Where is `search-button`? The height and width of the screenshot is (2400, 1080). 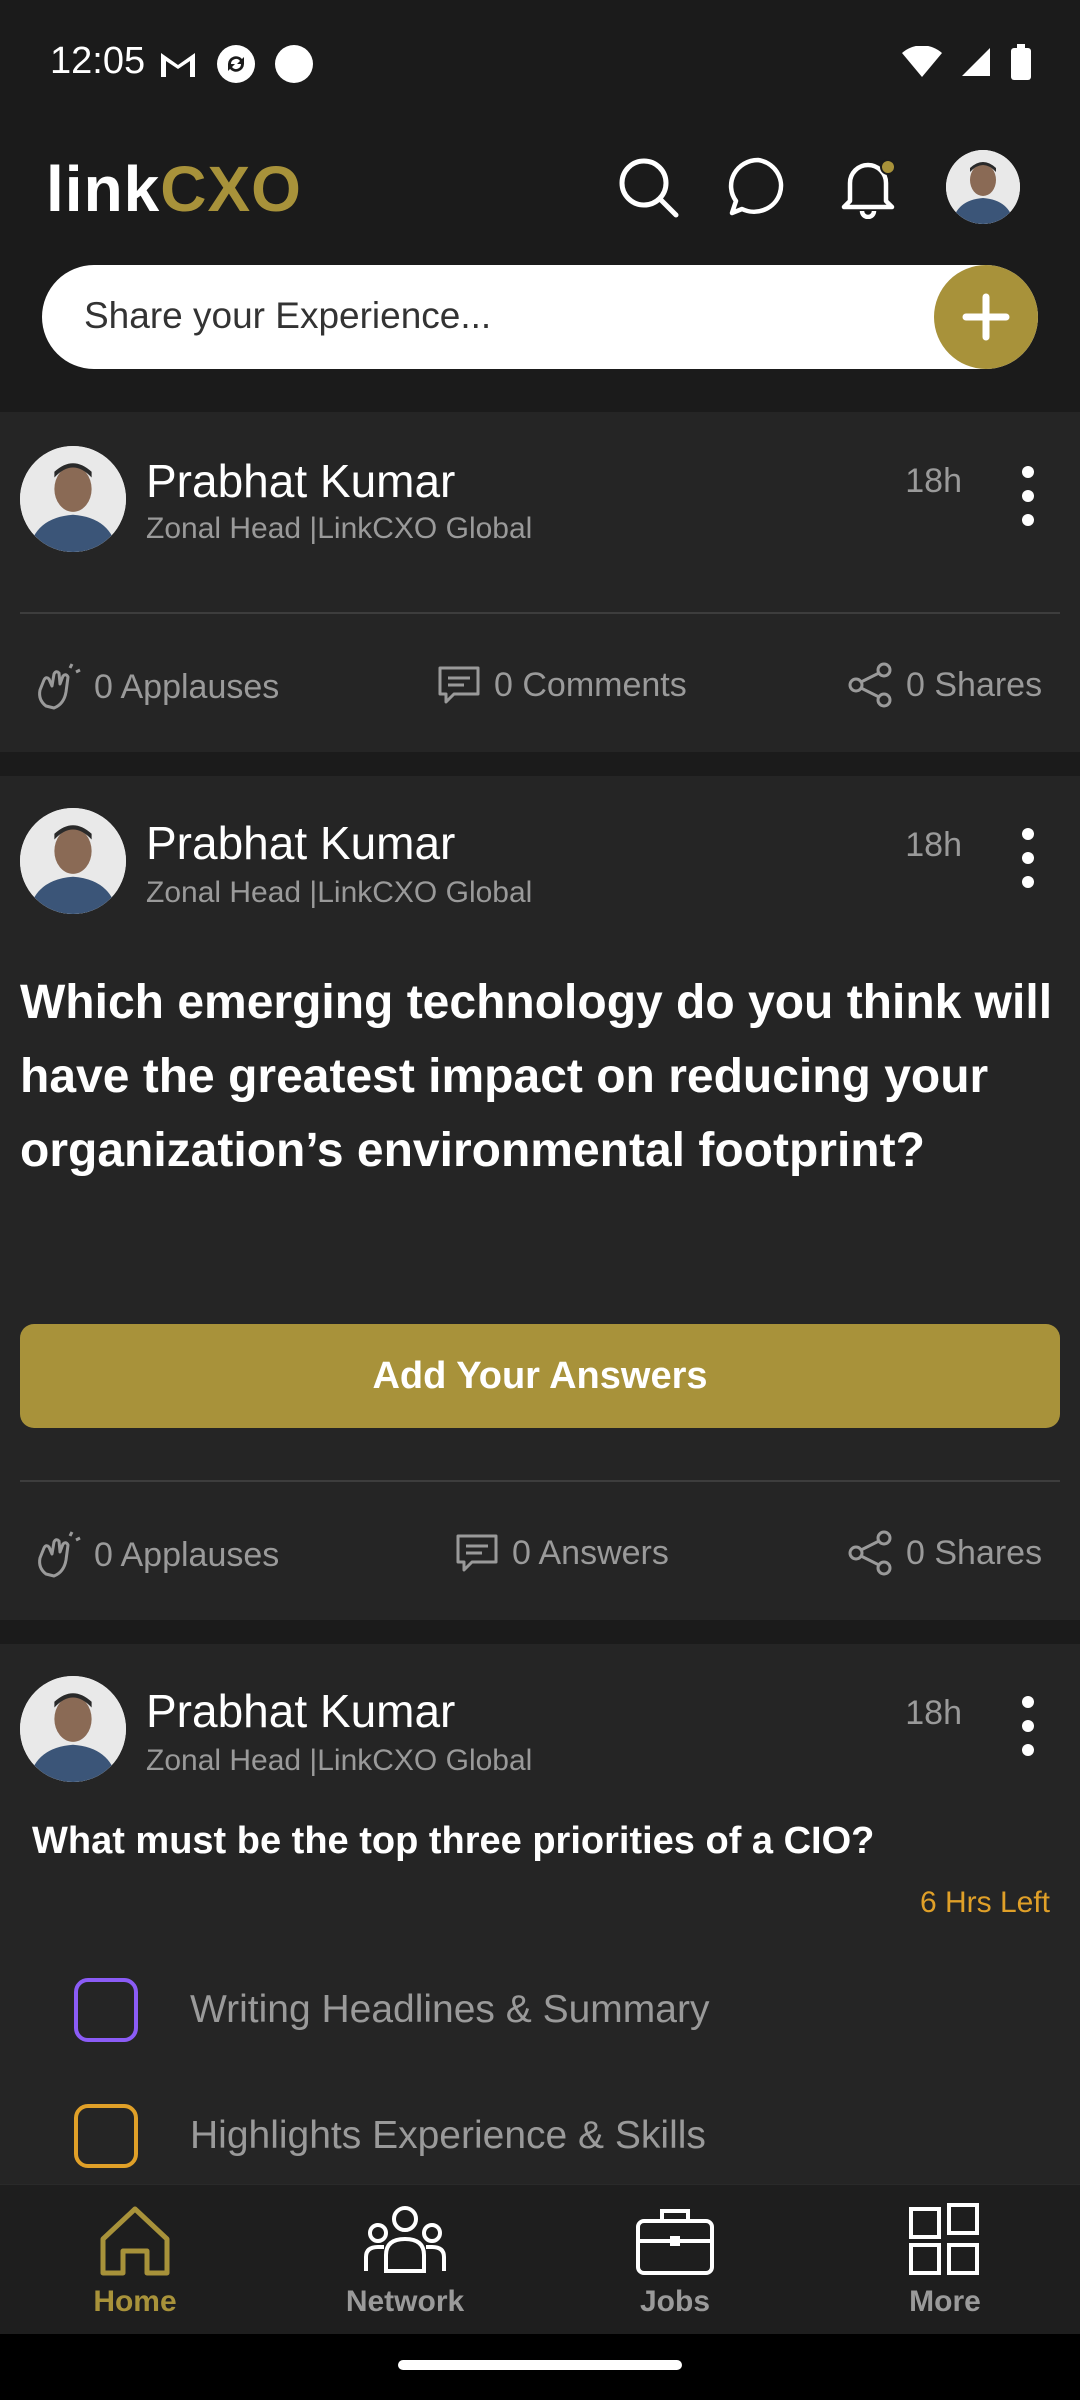
search-button is located at coordinates (648, 187).